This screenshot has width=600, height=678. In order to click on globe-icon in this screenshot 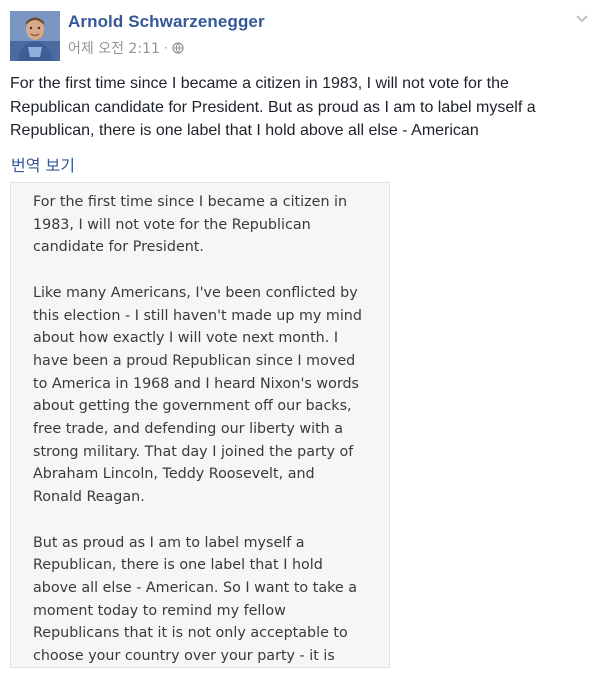, I will do `click(178, 48)`.